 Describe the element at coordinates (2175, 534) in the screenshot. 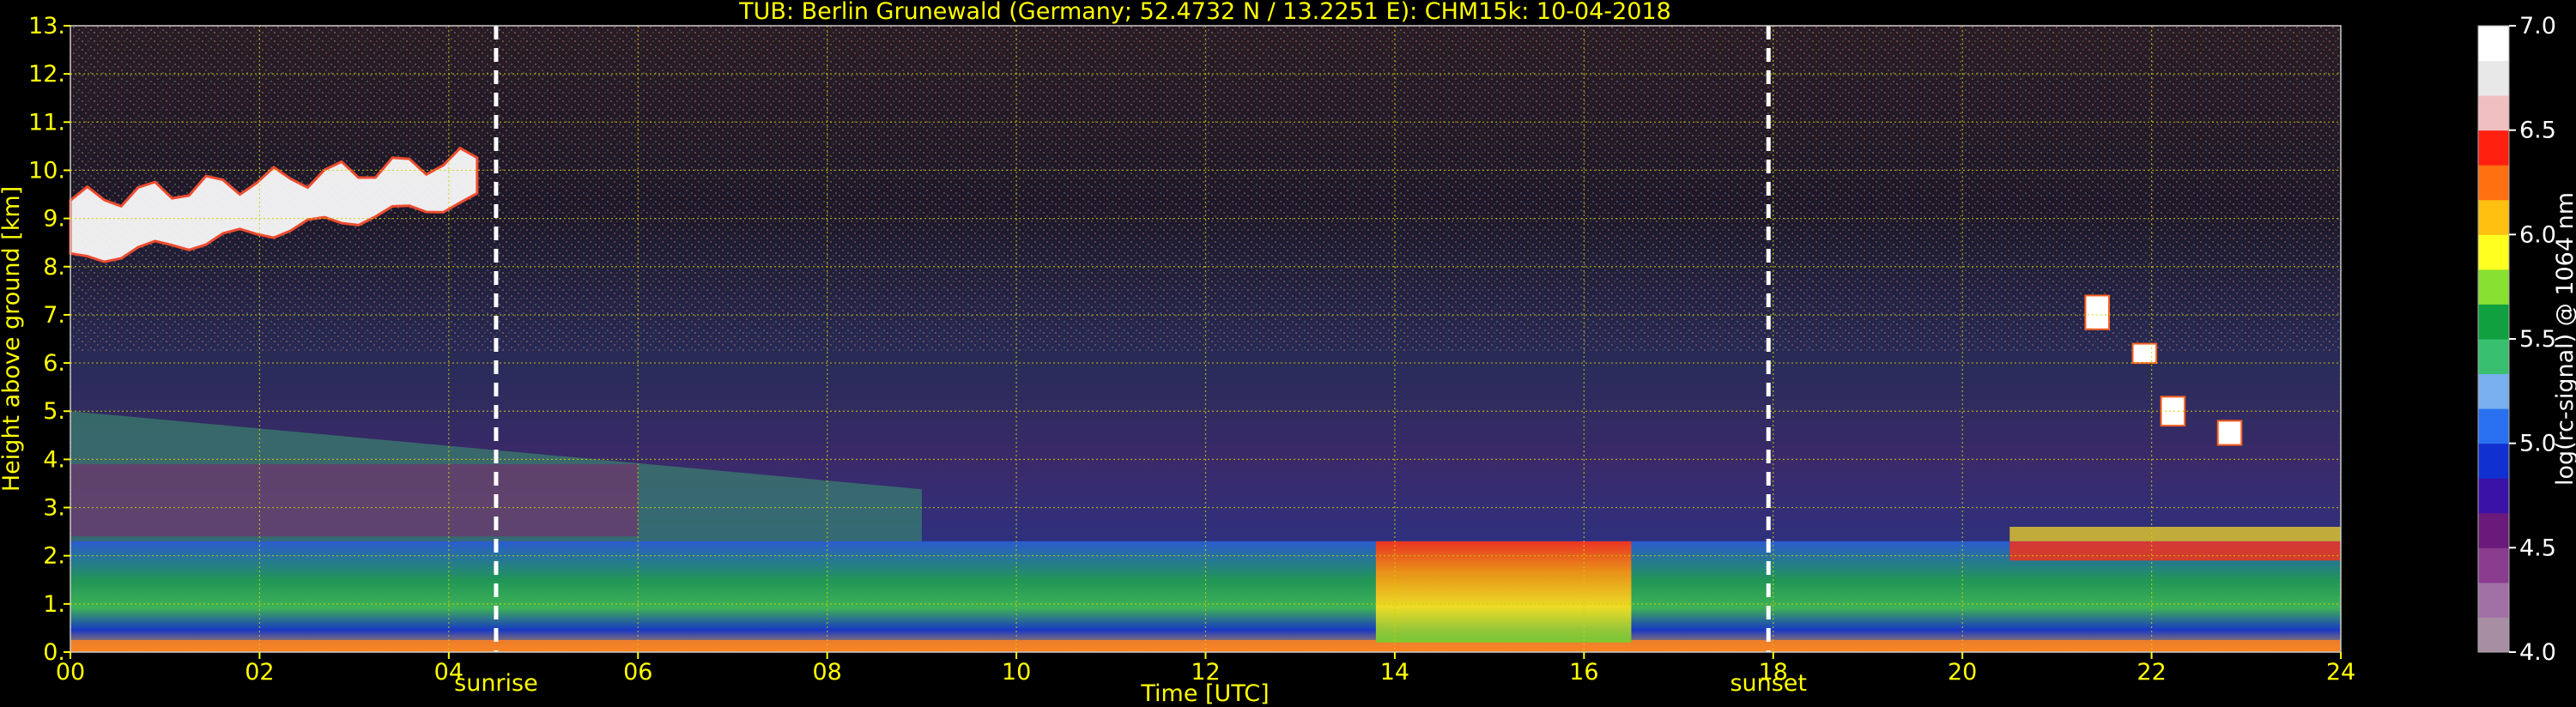

I see `evening-cloud-top` at that location.